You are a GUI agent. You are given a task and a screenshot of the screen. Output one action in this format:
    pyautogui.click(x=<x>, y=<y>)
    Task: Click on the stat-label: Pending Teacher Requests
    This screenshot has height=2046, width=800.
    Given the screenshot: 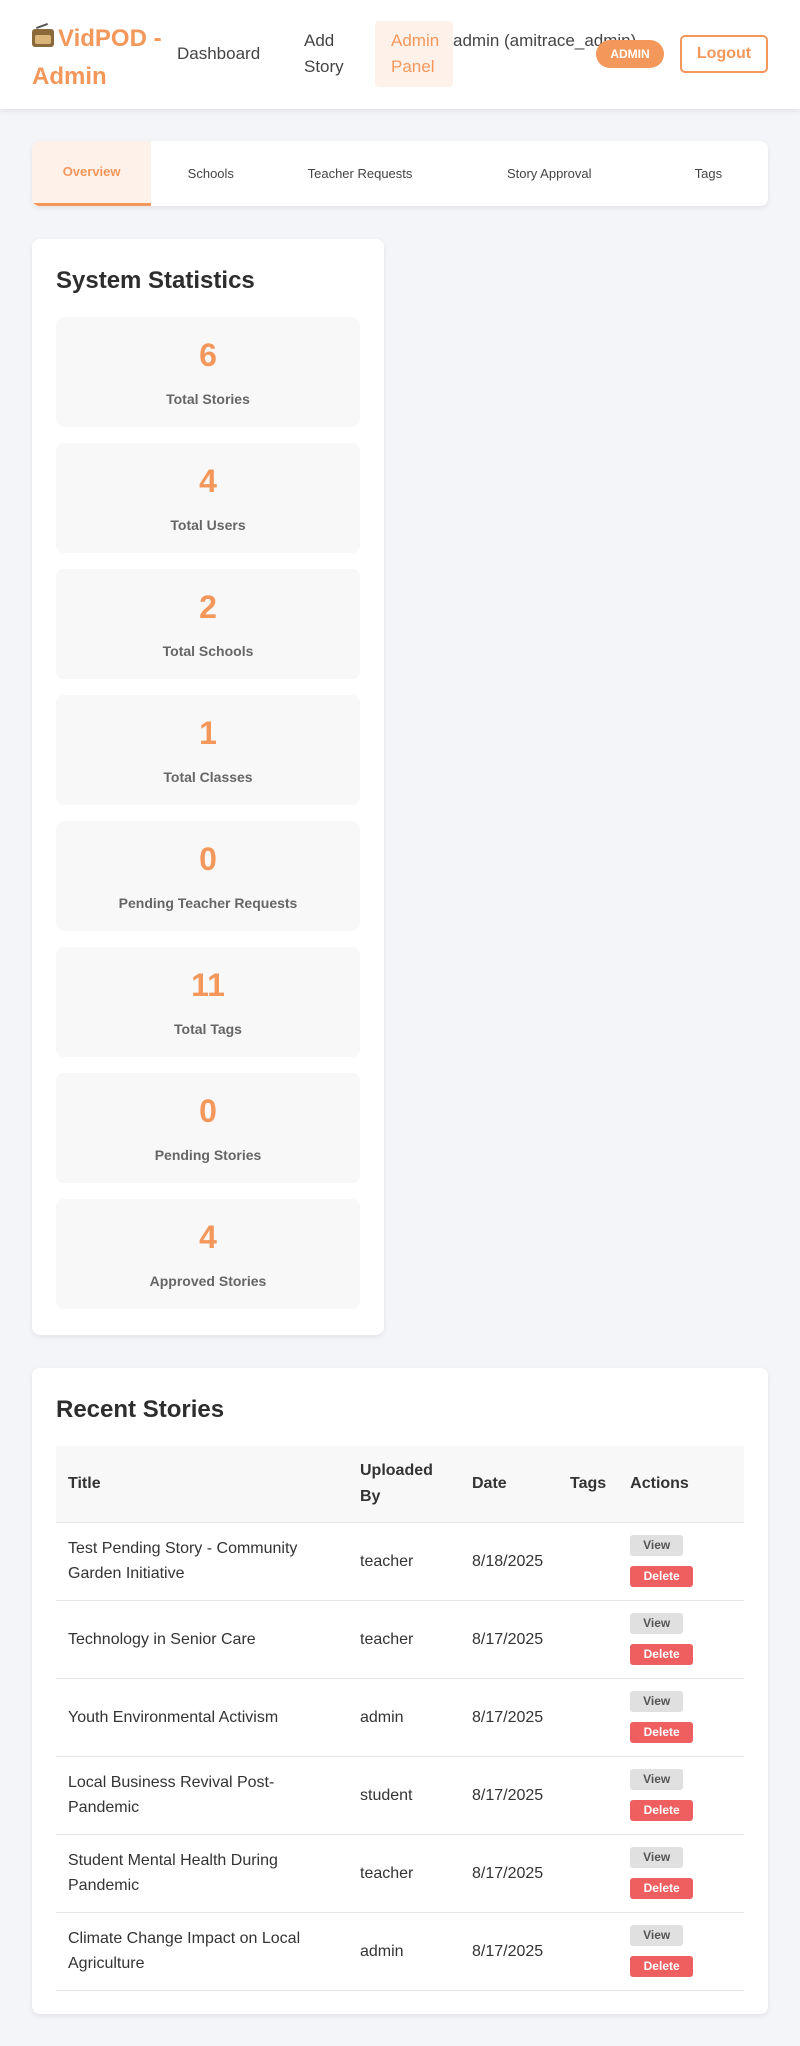 What is the action you would take?
    pyautogui.click(x=208, y=903)
    